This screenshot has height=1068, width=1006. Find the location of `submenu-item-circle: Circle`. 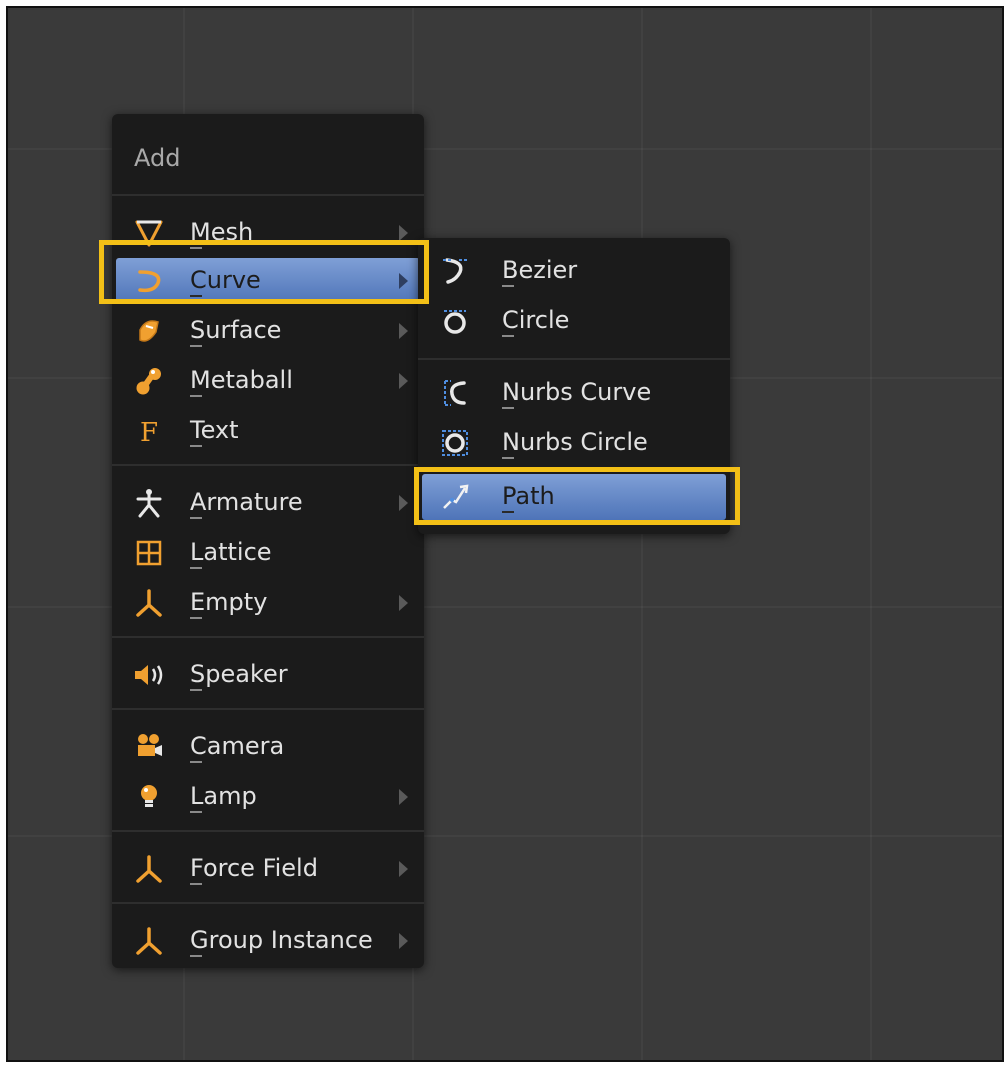

submenu-item-circle: Circle is located at coordinates (574, 321).